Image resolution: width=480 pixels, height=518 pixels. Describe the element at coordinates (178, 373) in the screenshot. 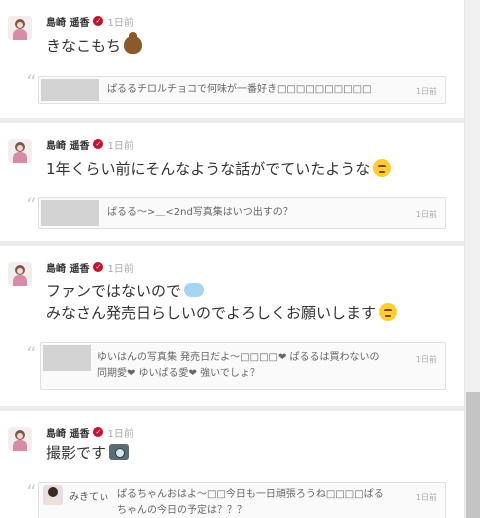

I see `reply-text-line-2: 同期愛❤ ゆいぱる愛❤ 強いでしょ？` at that location.